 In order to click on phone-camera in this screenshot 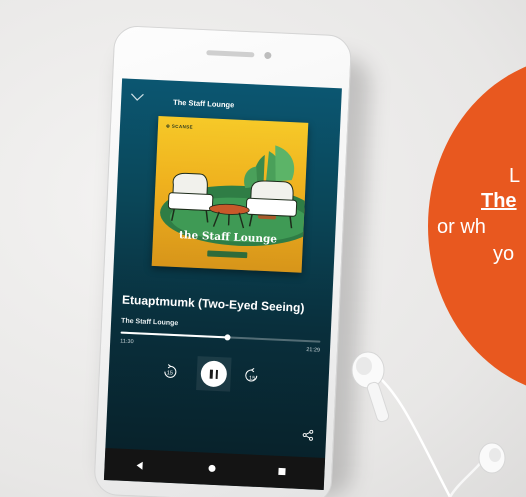, I will do `click(268, 55)`.